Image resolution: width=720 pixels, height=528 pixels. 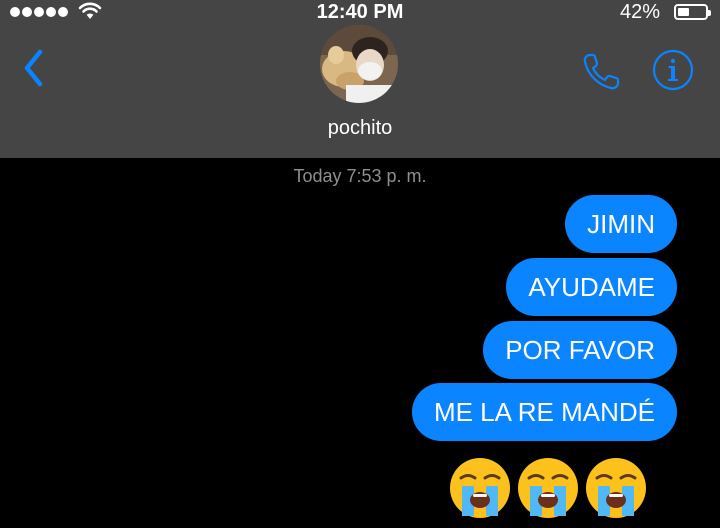 What do you see at coordinates (544, 412) in the screenshot?
I see `sent-message-bubble: ME LA RE MANDÉ` at bounding box center [544, 412].